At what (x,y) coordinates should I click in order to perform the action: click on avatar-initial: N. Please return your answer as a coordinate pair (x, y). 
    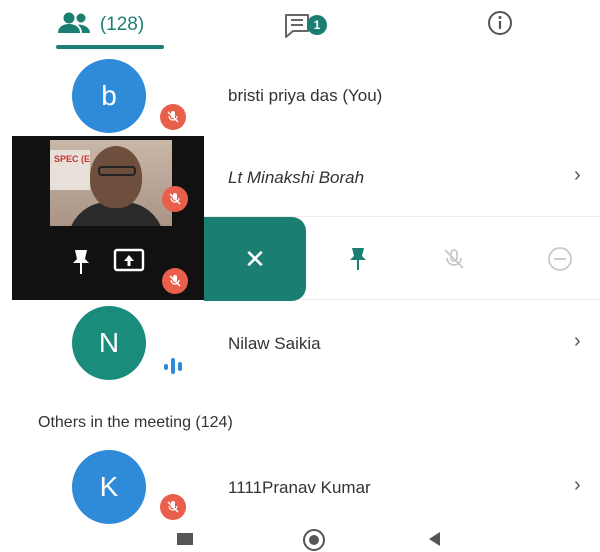
    Looking at the image, I should click on (109, 342).